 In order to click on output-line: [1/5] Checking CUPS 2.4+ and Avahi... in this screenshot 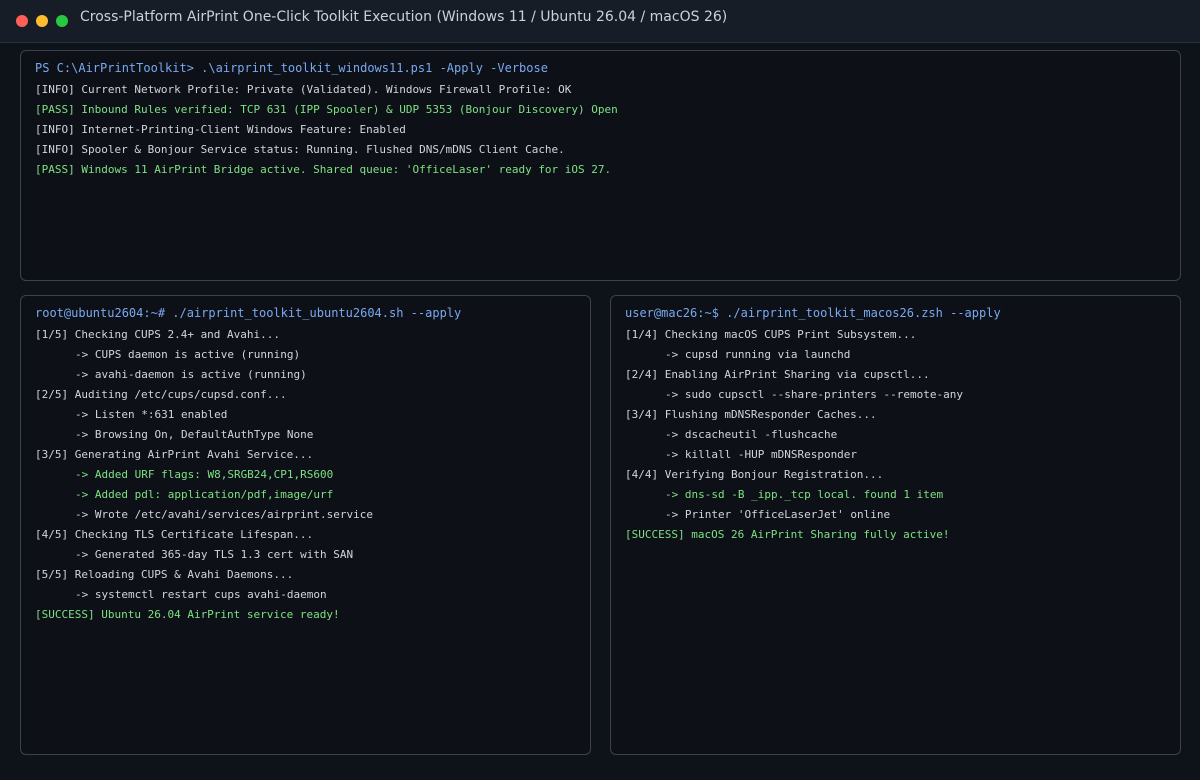, I will do `click(158, 334)`.